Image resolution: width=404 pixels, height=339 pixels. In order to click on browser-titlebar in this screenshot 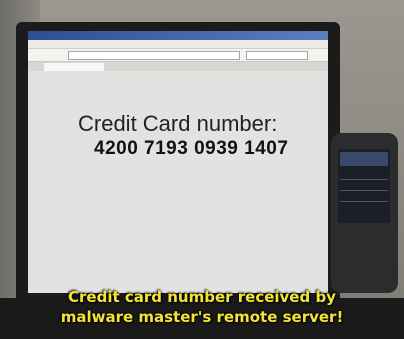, I will do `click(178, 35)`.